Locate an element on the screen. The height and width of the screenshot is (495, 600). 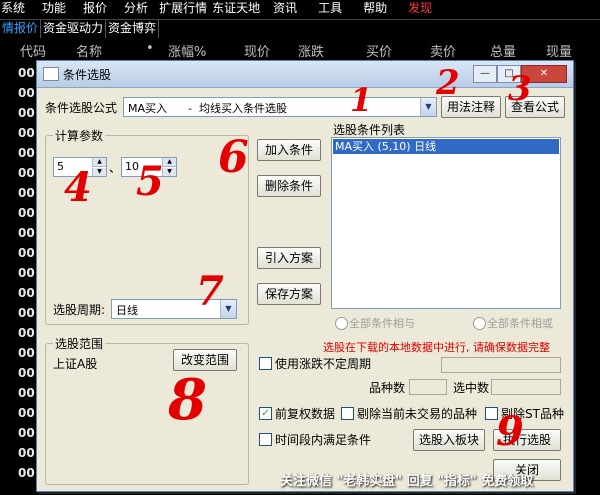
tab-quote: 情报价 is located at coordinates (21, 29).